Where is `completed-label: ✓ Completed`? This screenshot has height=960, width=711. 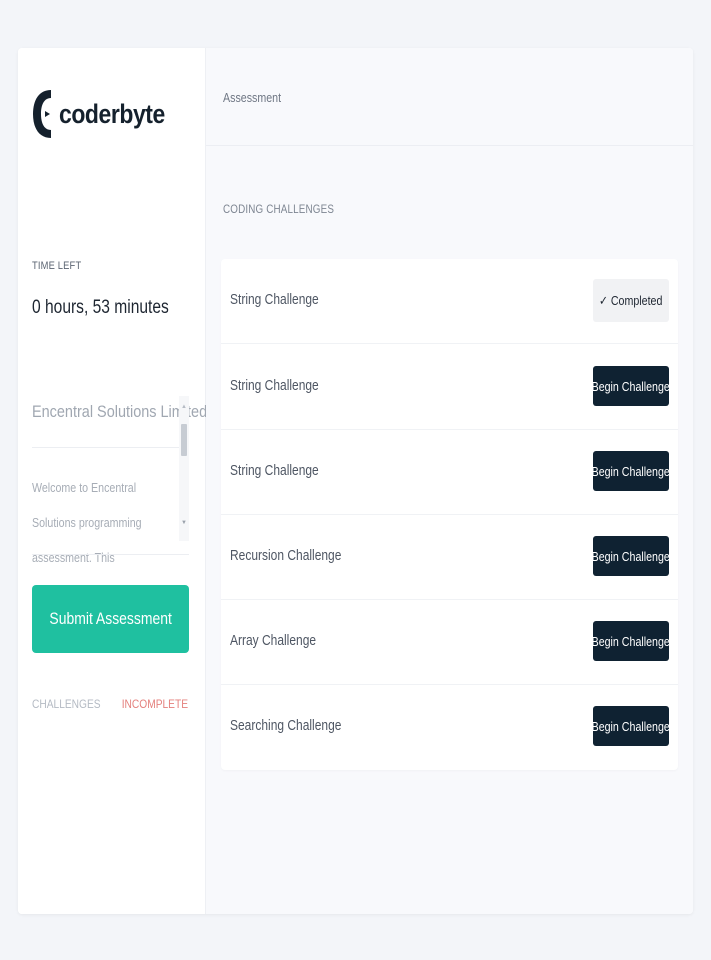
completed-label: ✓ Completed is located at coordinates (631, 300).